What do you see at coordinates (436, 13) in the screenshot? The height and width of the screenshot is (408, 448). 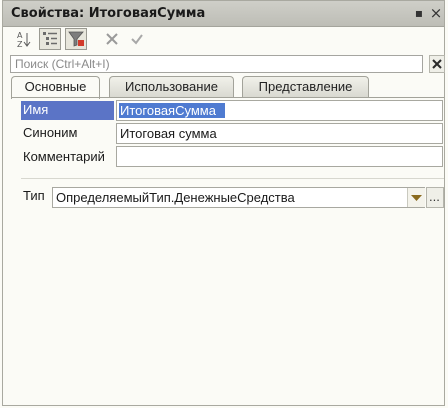 I see `close-icon: ×` at bounding box center [436, 13].